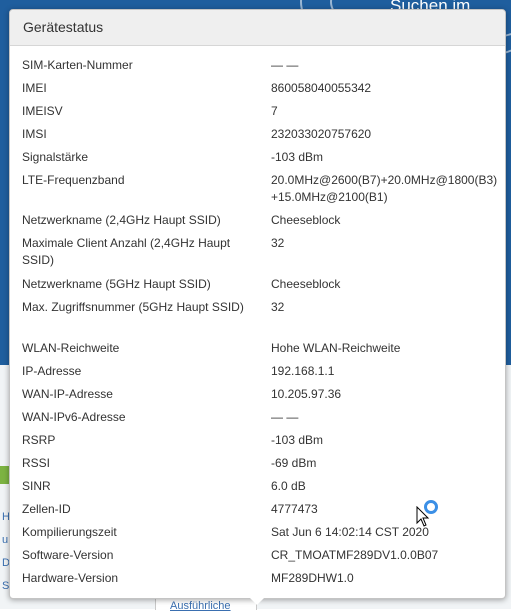  I want to click on row-label: IP-Adresse, so click(52, 371).